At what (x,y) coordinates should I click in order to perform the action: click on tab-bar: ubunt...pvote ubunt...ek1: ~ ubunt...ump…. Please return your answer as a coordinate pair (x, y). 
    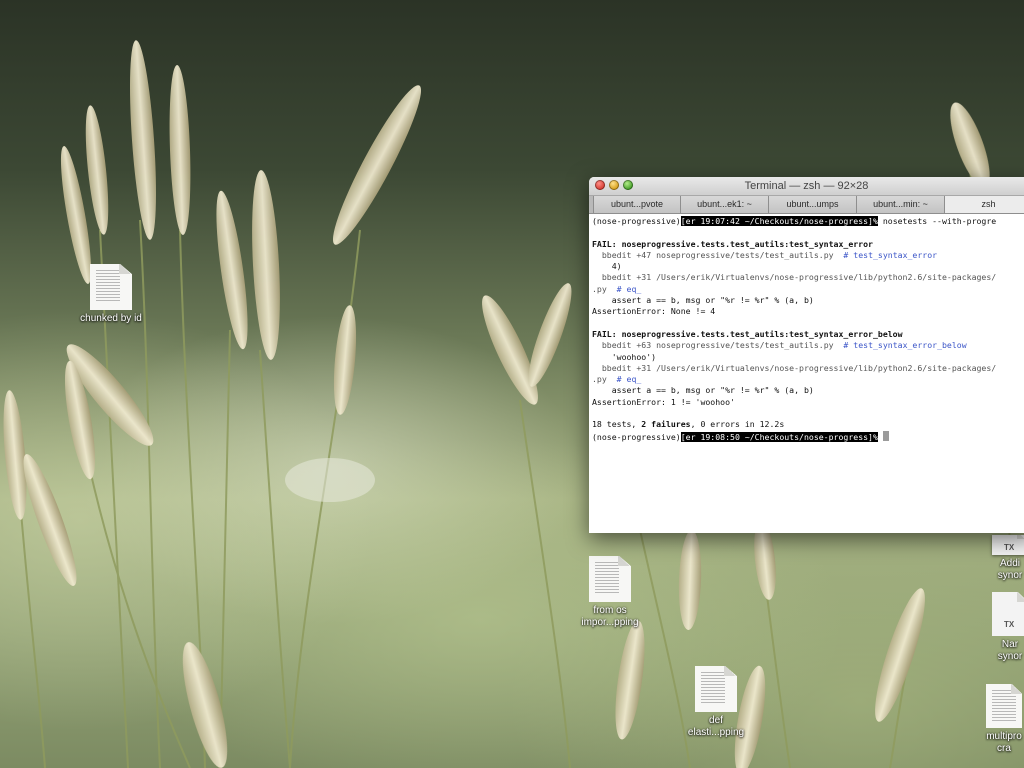
    Looking at the image, I should click on (806, 205).